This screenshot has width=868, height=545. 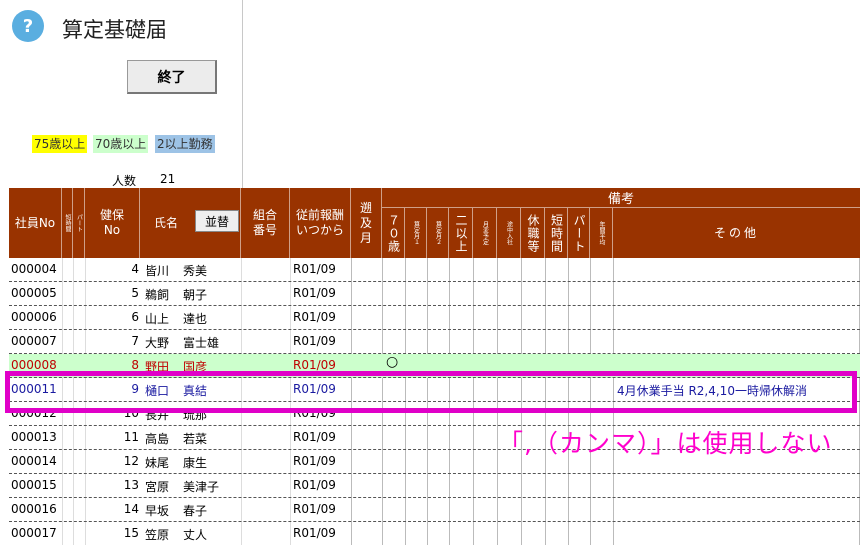 What do you see at coordinates (168, 179) in the screenshot?
I see `headcount-value: 21` at bounding box center [168, 179].